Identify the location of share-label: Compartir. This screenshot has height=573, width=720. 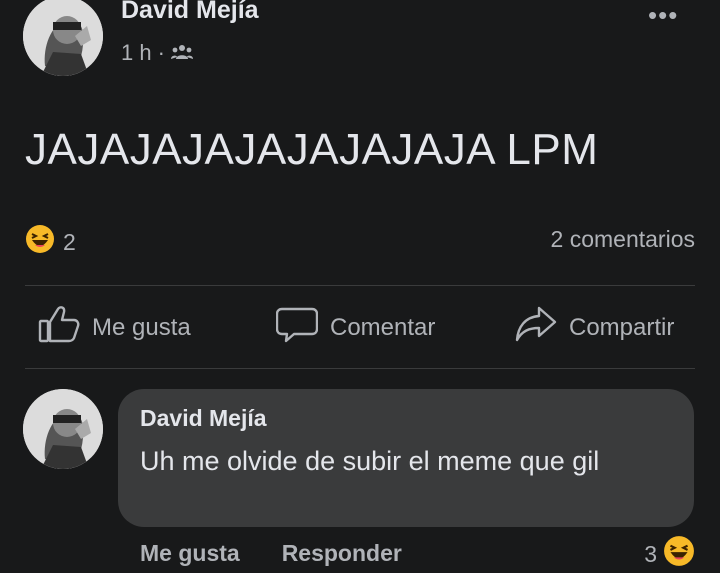
(622, 327).